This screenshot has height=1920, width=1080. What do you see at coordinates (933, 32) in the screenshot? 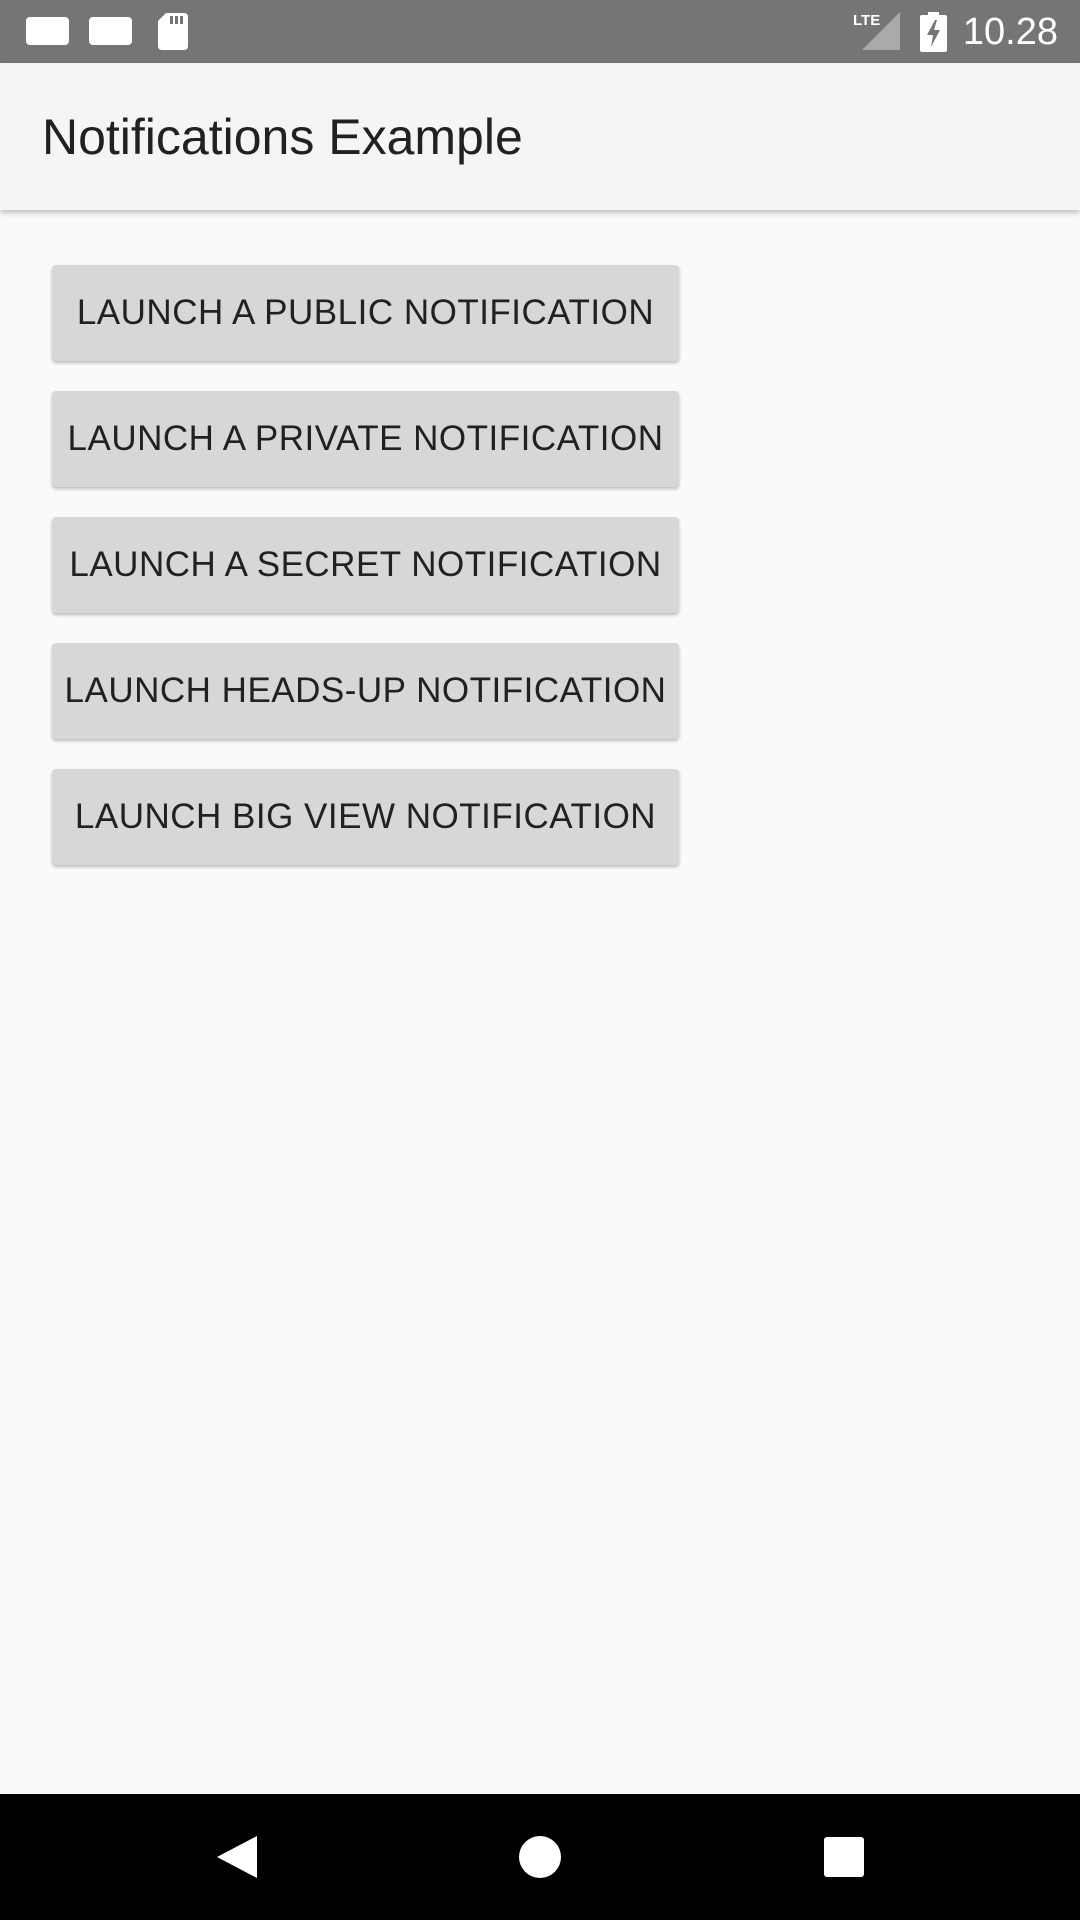
I see `battery-charging-icon` at bounding box center [933, 32].